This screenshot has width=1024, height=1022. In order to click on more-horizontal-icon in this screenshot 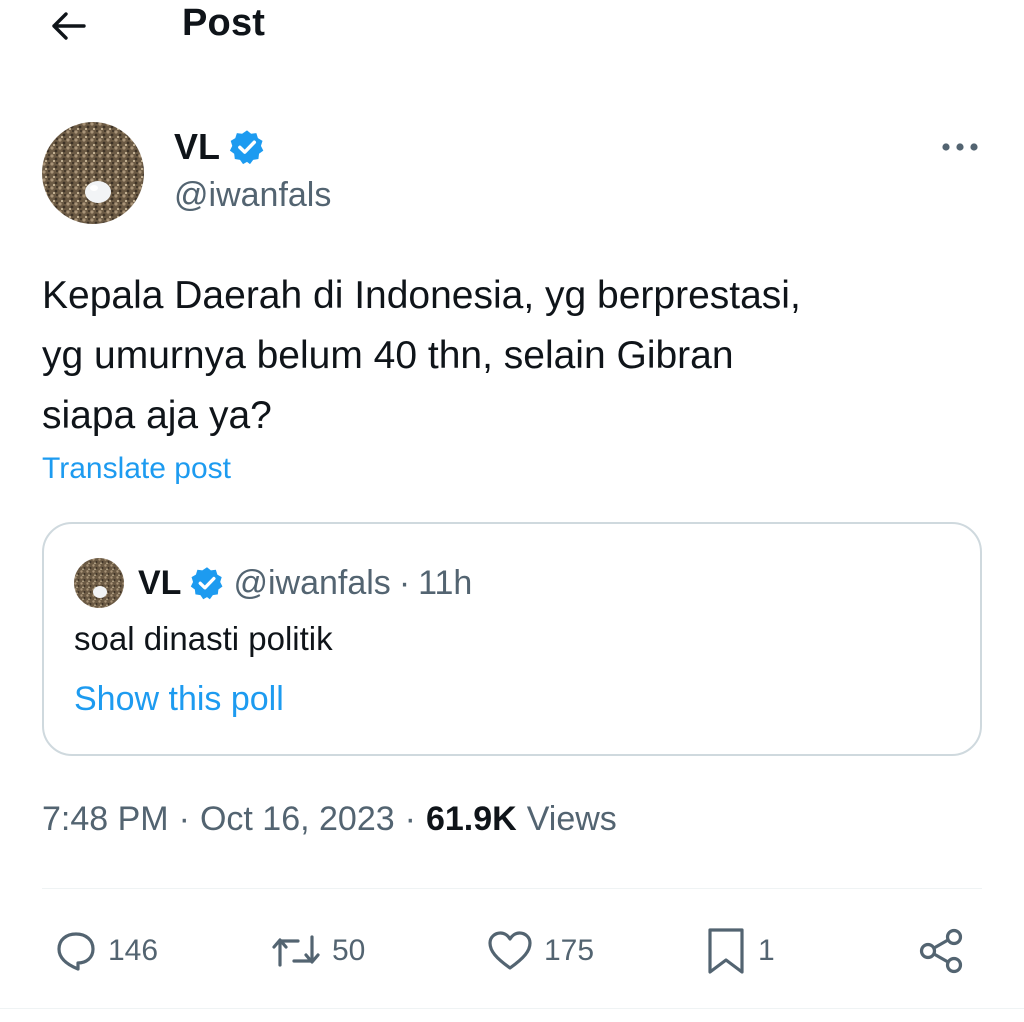, I will do `click(960, 147)`.